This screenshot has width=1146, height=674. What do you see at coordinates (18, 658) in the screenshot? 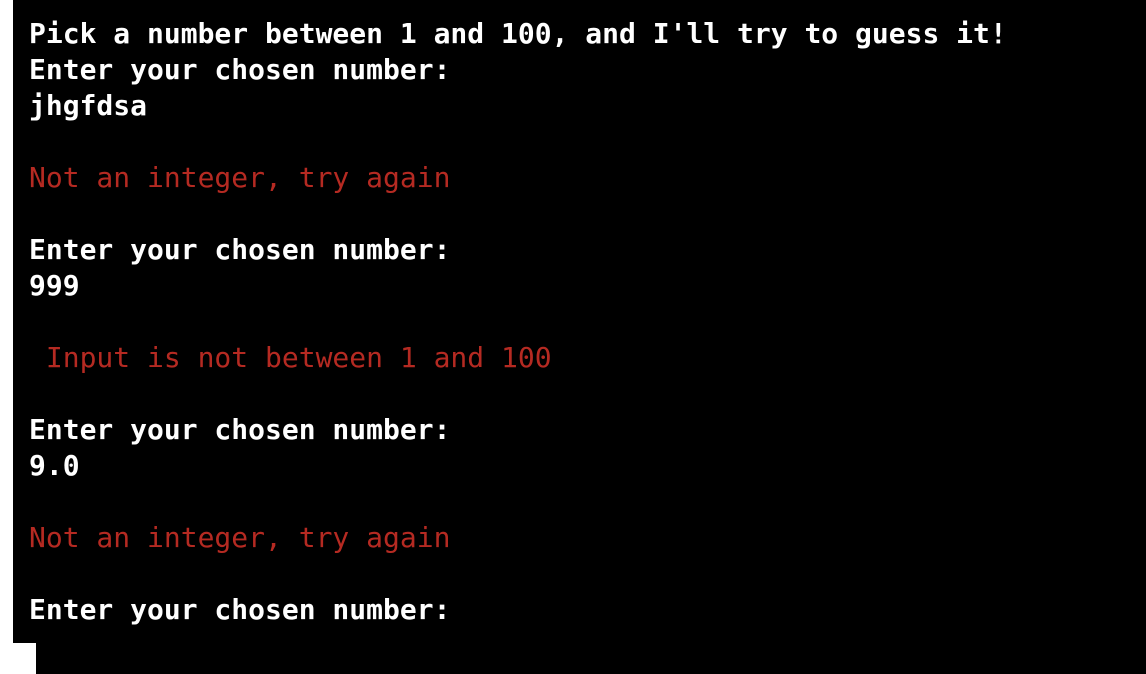
I see `text-cursor` at bounding box center [18, 658].